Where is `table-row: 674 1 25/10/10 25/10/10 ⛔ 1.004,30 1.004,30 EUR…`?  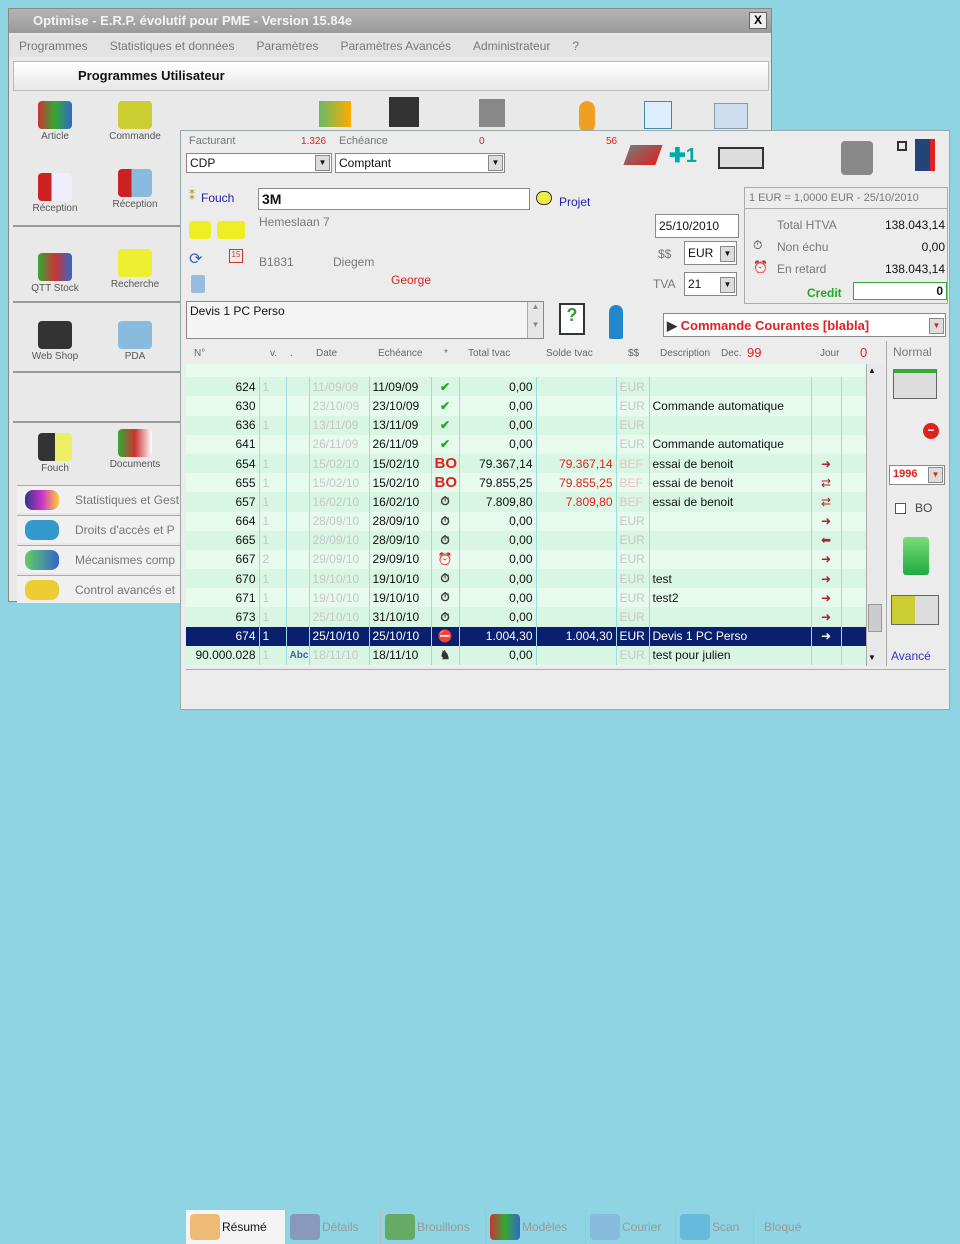
table-row: 674 1 25/10/10 25/10/10 ⛔ 1.004,30 1.004,30 EUR… is located at coordinates (526, 636).